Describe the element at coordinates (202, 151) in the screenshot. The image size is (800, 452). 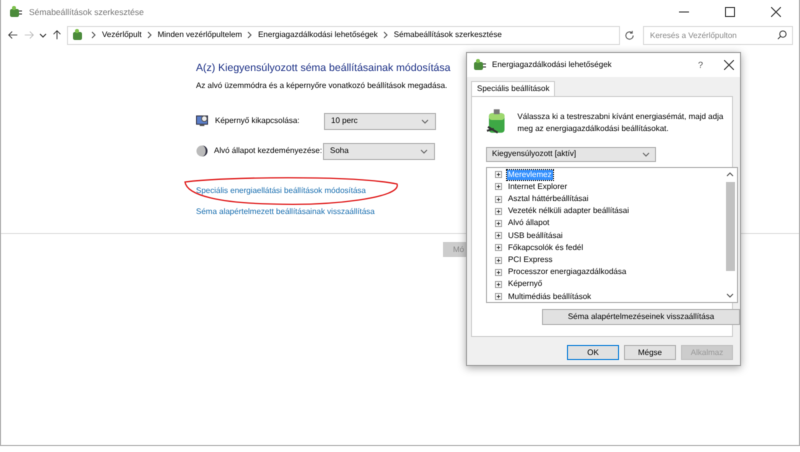
I see `moon-icon` at that location.